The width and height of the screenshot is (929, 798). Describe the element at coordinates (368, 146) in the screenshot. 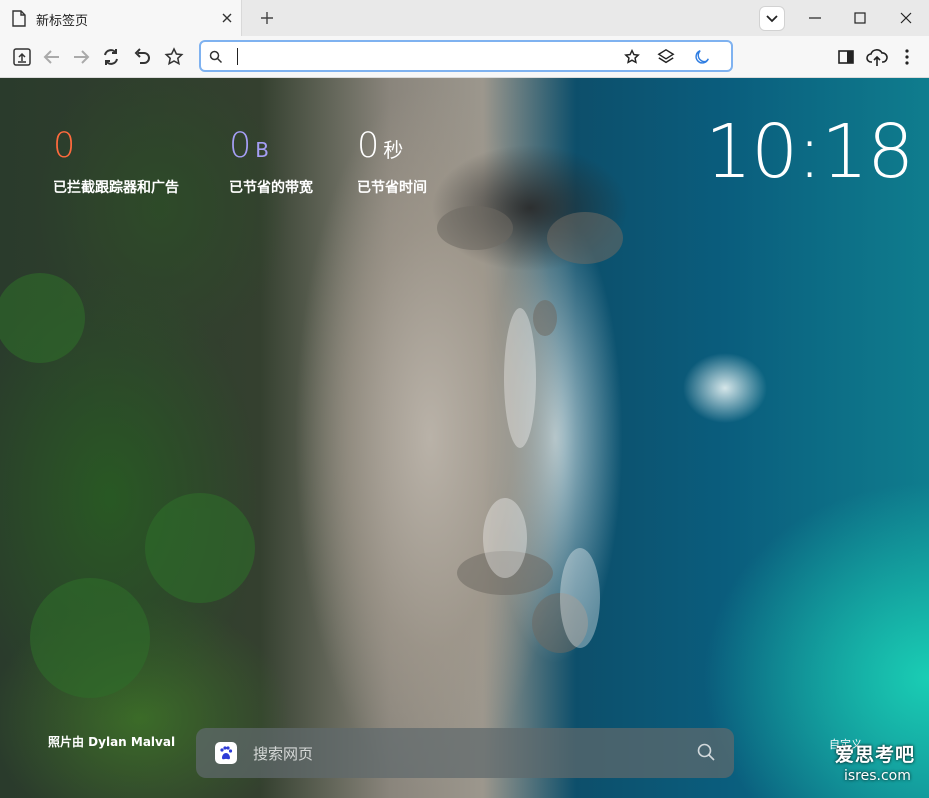

I see `time-value: 0` at that location.